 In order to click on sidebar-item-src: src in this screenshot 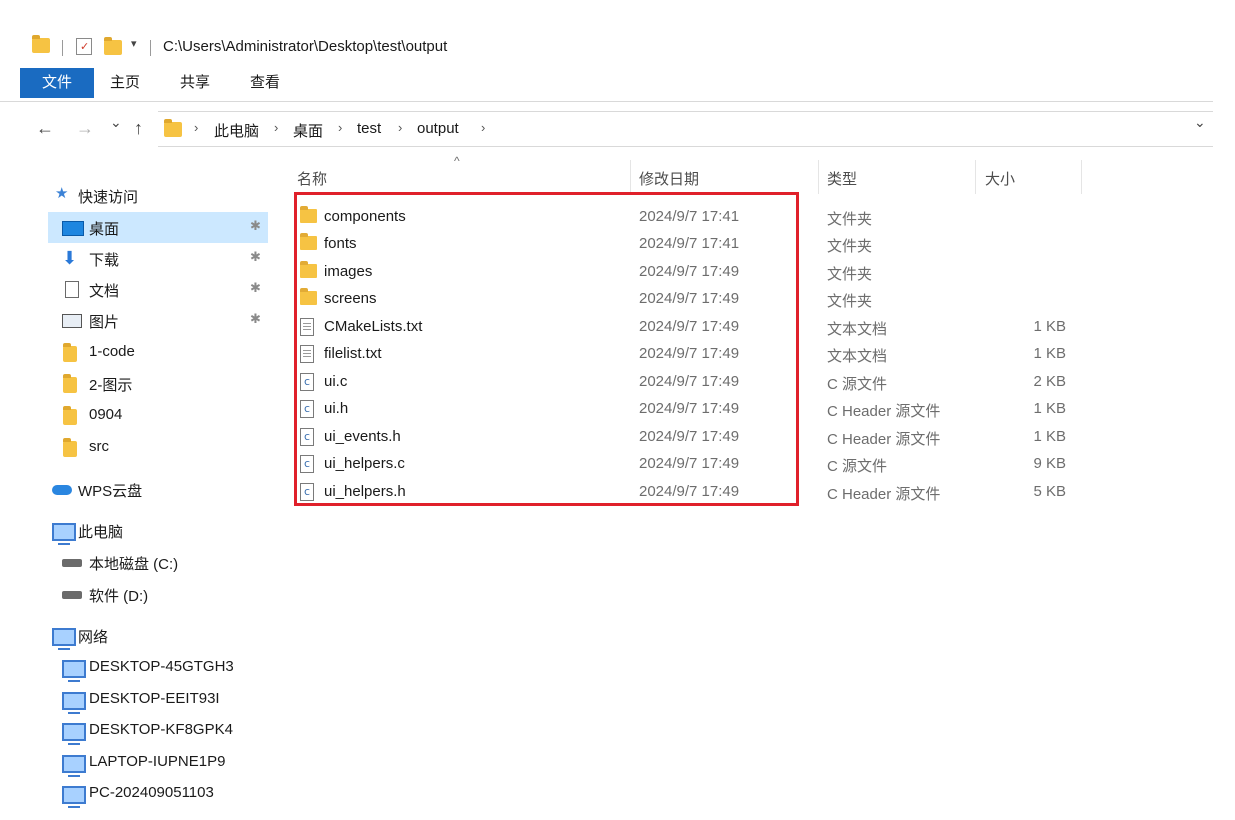, I will do `click(134, 447)`.